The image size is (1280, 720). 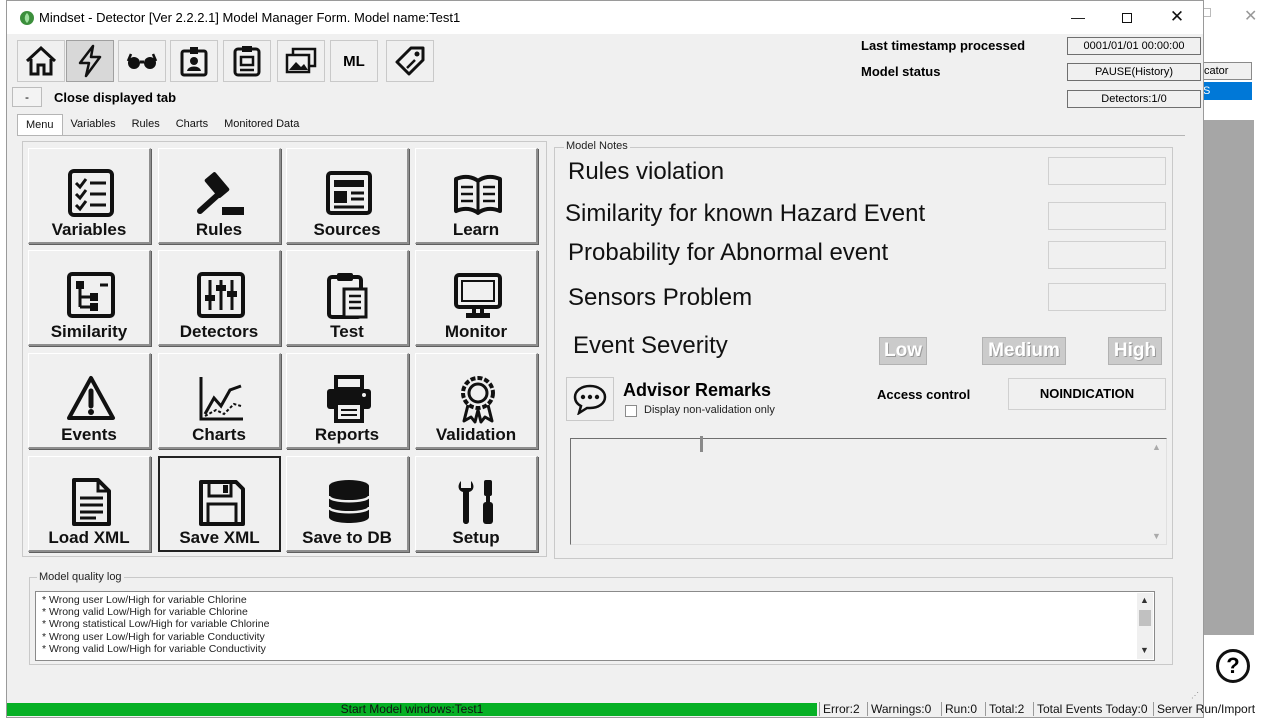 I want to click on similarity-icon, so click(x=91, y=295).